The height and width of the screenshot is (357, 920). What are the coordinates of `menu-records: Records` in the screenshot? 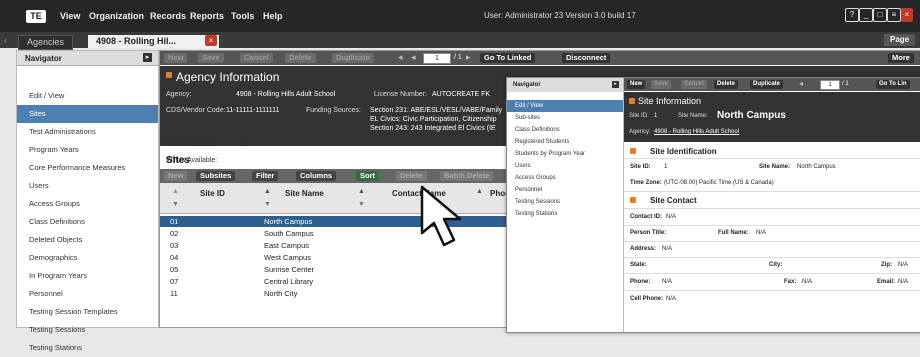 It's located at (168, 16).